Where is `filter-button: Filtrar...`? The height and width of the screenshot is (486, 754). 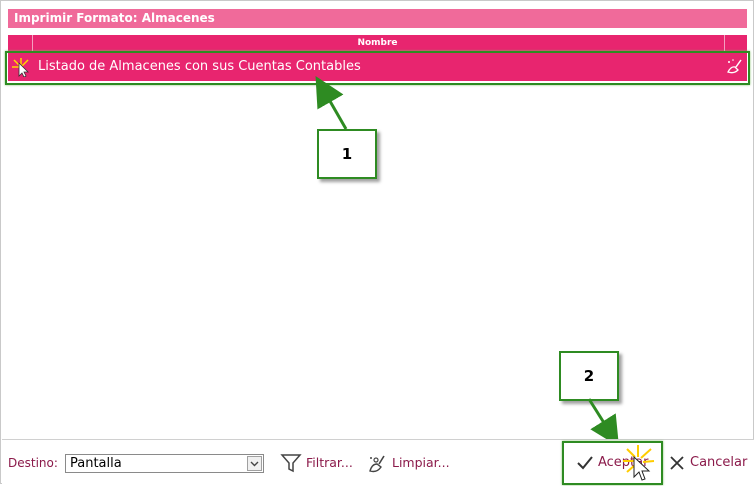 filter-button: Filtrar... is located at coordinates (320, 463).